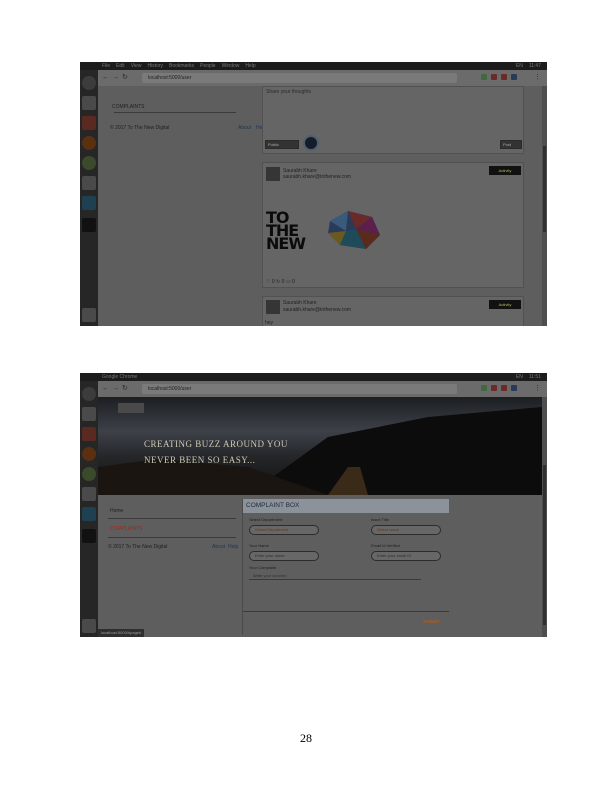 The width and height of the screenshot is (612, 792). Describe the element at coordinates (311, 143) in the screenshot. I see `camera-icon` at that location.